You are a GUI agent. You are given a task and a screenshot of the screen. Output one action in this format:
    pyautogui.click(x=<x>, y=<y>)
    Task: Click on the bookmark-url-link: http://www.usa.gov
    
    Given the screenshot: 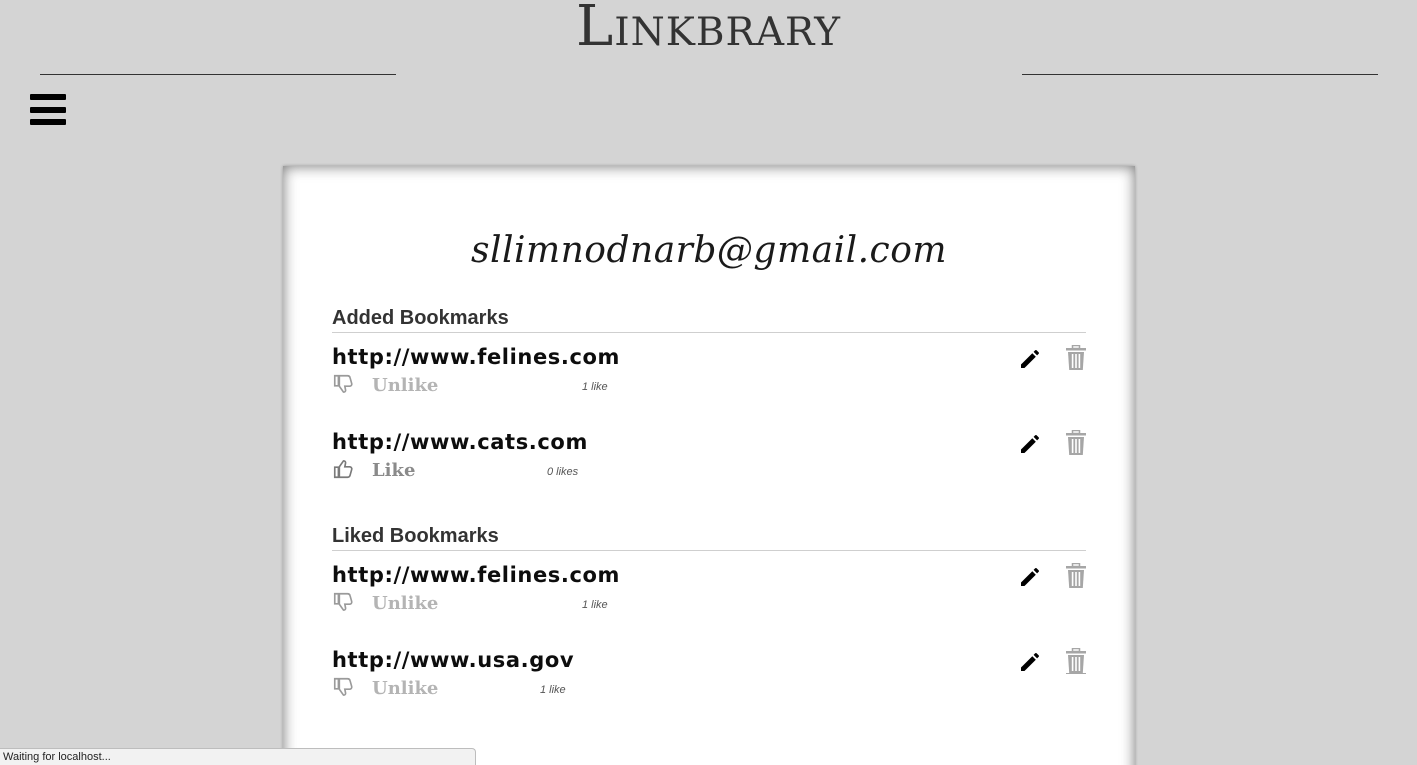 What is the action you would take?
    pyautogui.click(x=453, y=660)
    